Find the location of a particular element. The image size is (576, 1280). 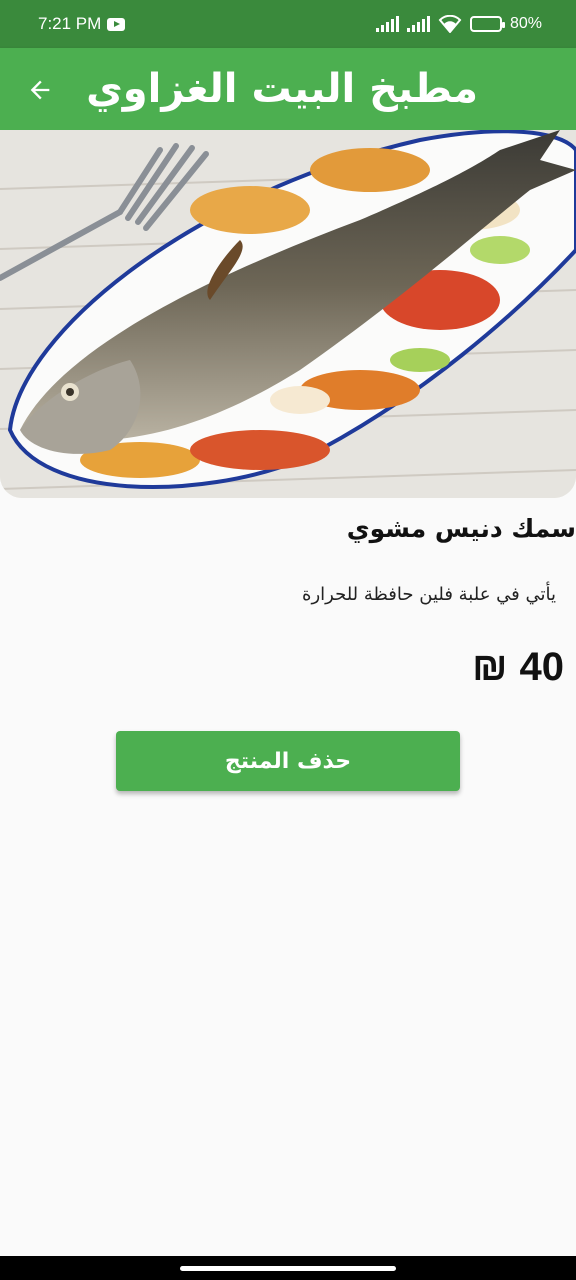

navigation-bar is located at coordinates (288, 1268).